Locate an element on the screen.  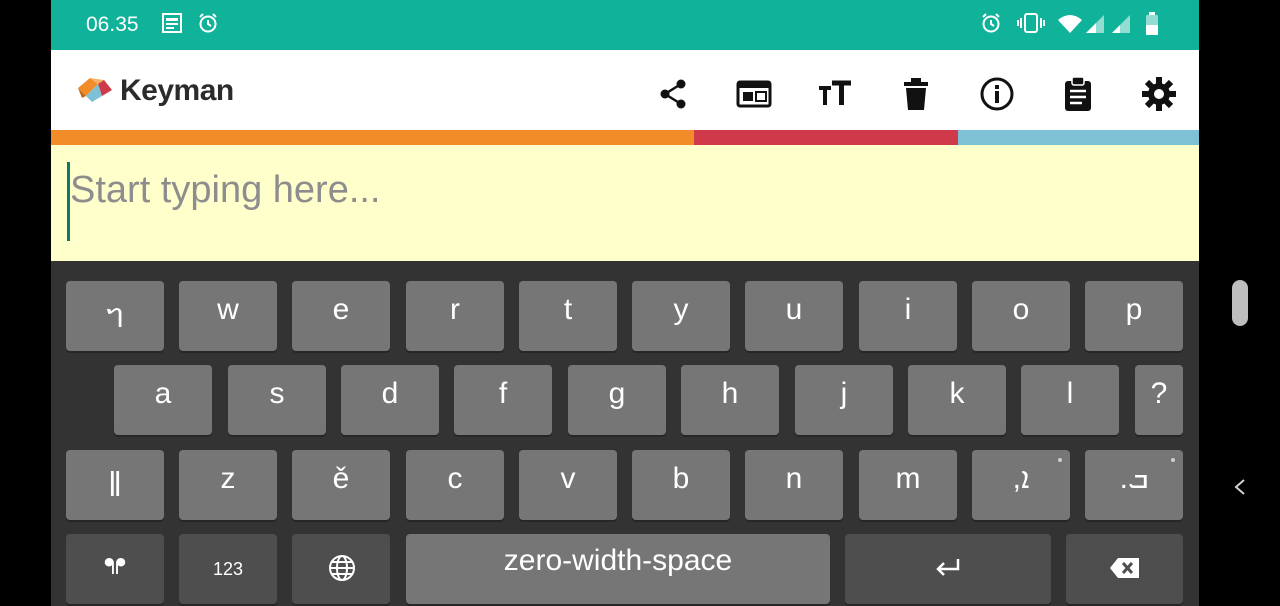
scroll-handle is located at coordinates (1240, 303).